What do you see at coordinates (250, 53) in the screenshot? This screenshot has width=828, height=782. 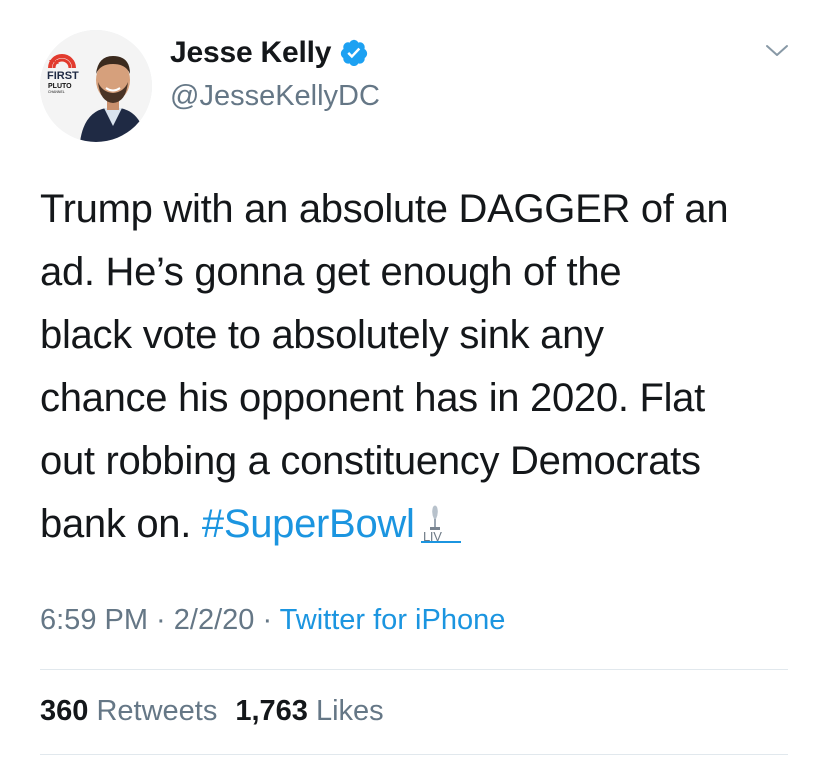 I see `display-name: Jesse Kelly` at bounding box center [250, 53].